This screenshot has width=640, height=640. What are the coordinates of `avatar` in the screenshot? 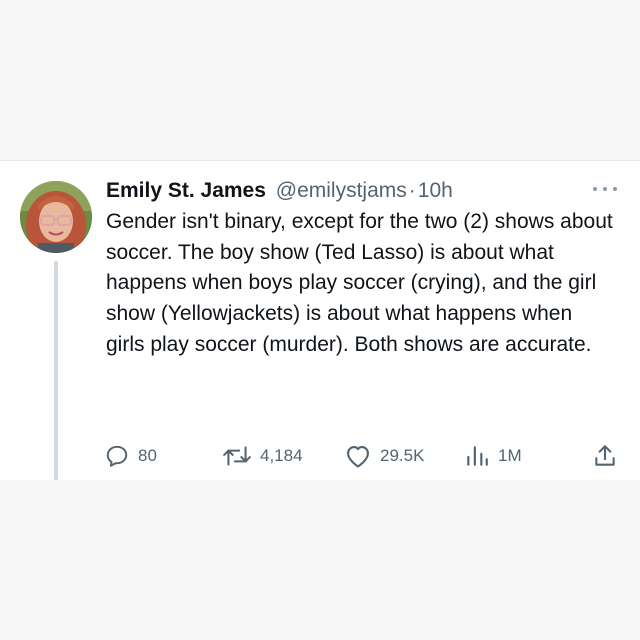 It's located at (56, 217).